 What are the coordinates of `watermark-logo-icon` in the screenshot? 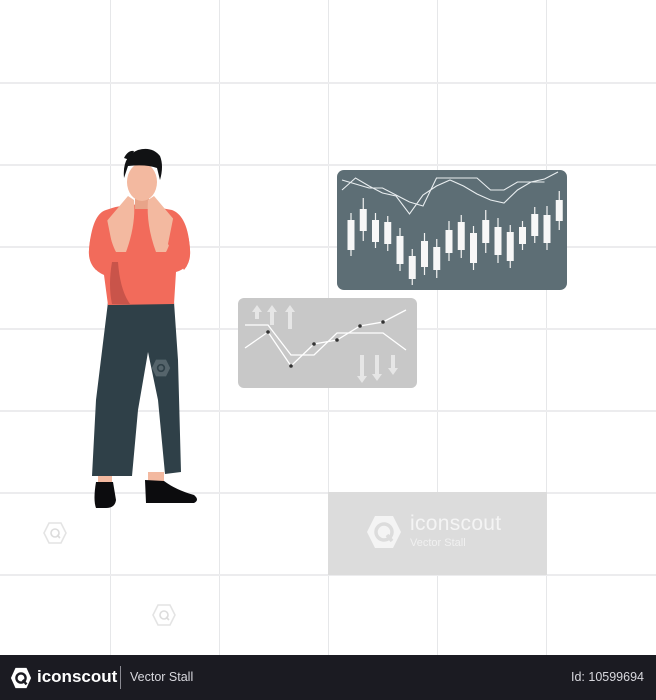 It's located at (161, 368).